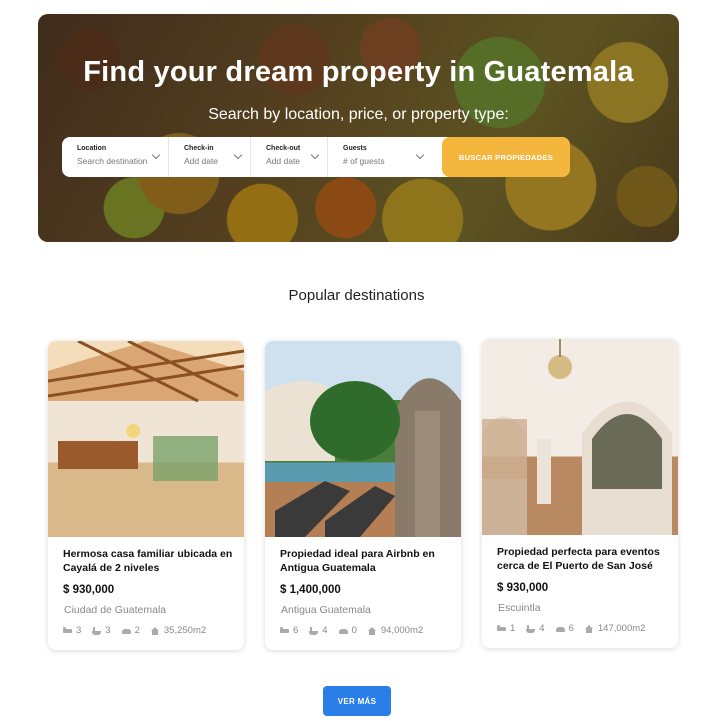 The height and width of the screenshot is (721, 713). What do you see at coordinates (217, 161) in the screenshot?
I see `checkin-input: Add date` at bounding box center [217, 161].